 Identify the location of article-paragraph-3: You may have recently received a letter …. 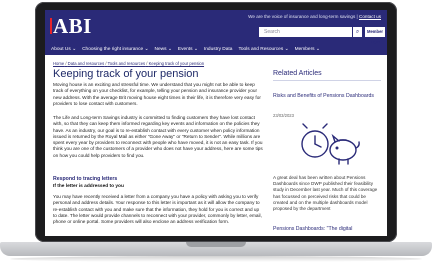
(157, 209).